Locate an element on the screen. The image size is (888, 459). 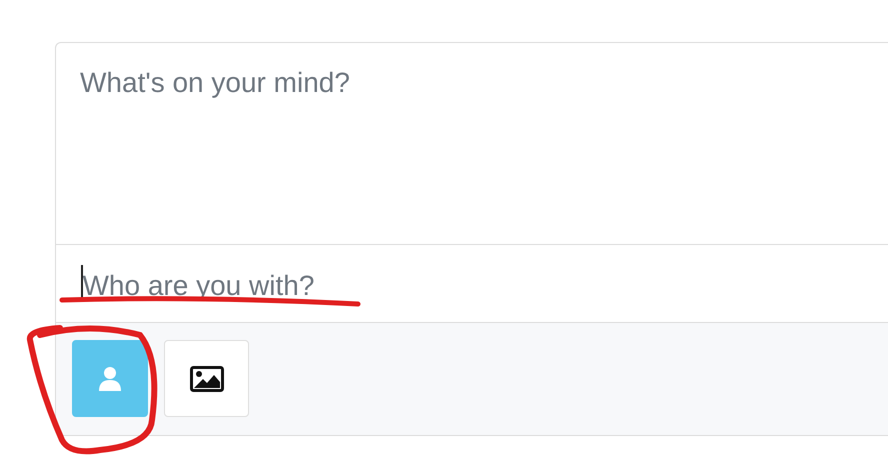
person-icon is located at coordinates (110, 379).